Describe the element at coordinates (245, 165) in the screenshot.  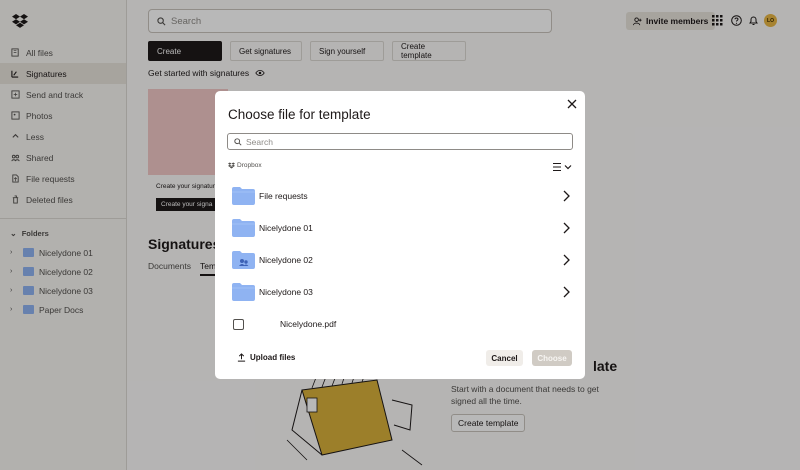
I see `breadcrumb: Dropbox` at that location.